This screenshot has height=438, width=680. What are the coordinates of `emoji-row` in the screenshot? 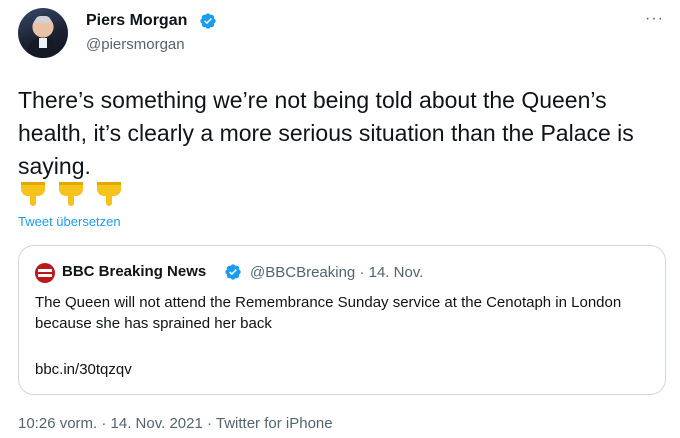 It's located at (71, 193).